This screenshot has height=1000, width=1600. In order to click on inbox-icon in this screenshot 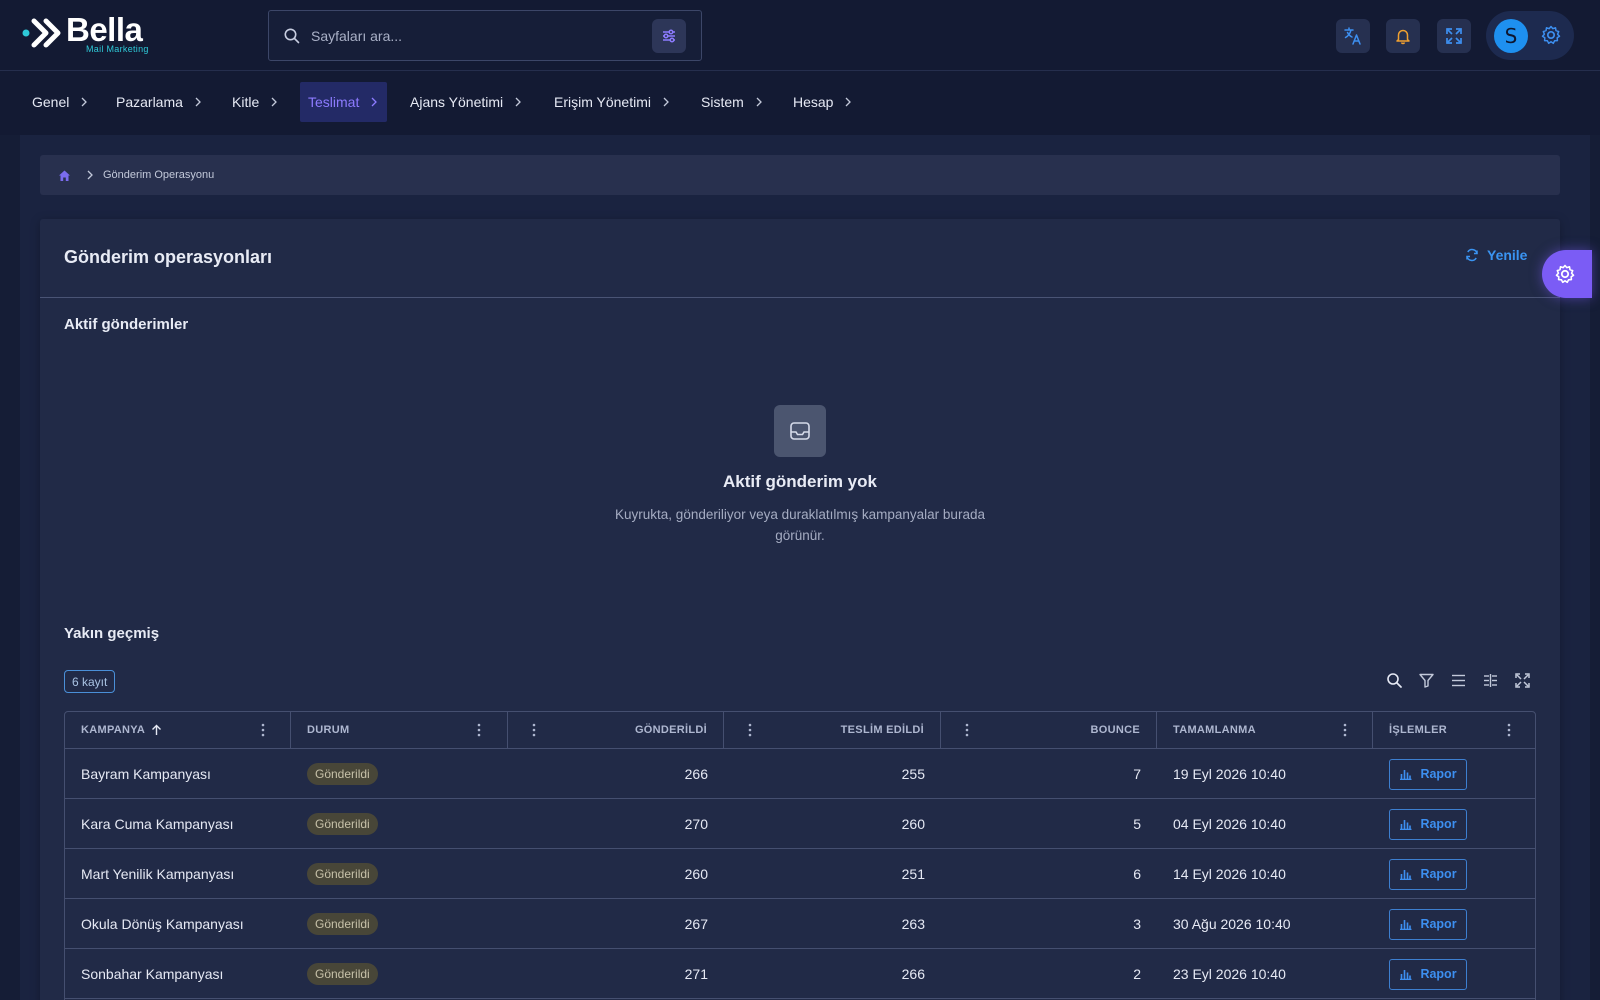, I will do `click(800, 431)`.